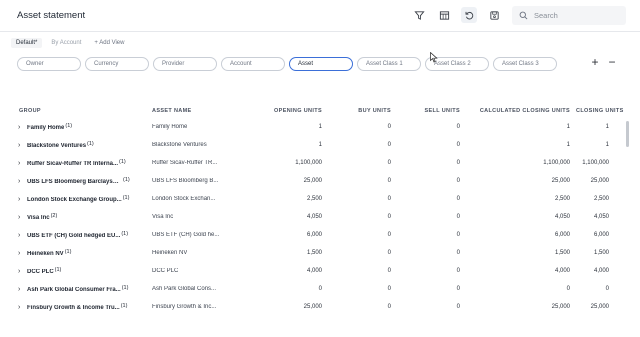  I want to click on closing-units-cell: 6,000, so click(601, 235).